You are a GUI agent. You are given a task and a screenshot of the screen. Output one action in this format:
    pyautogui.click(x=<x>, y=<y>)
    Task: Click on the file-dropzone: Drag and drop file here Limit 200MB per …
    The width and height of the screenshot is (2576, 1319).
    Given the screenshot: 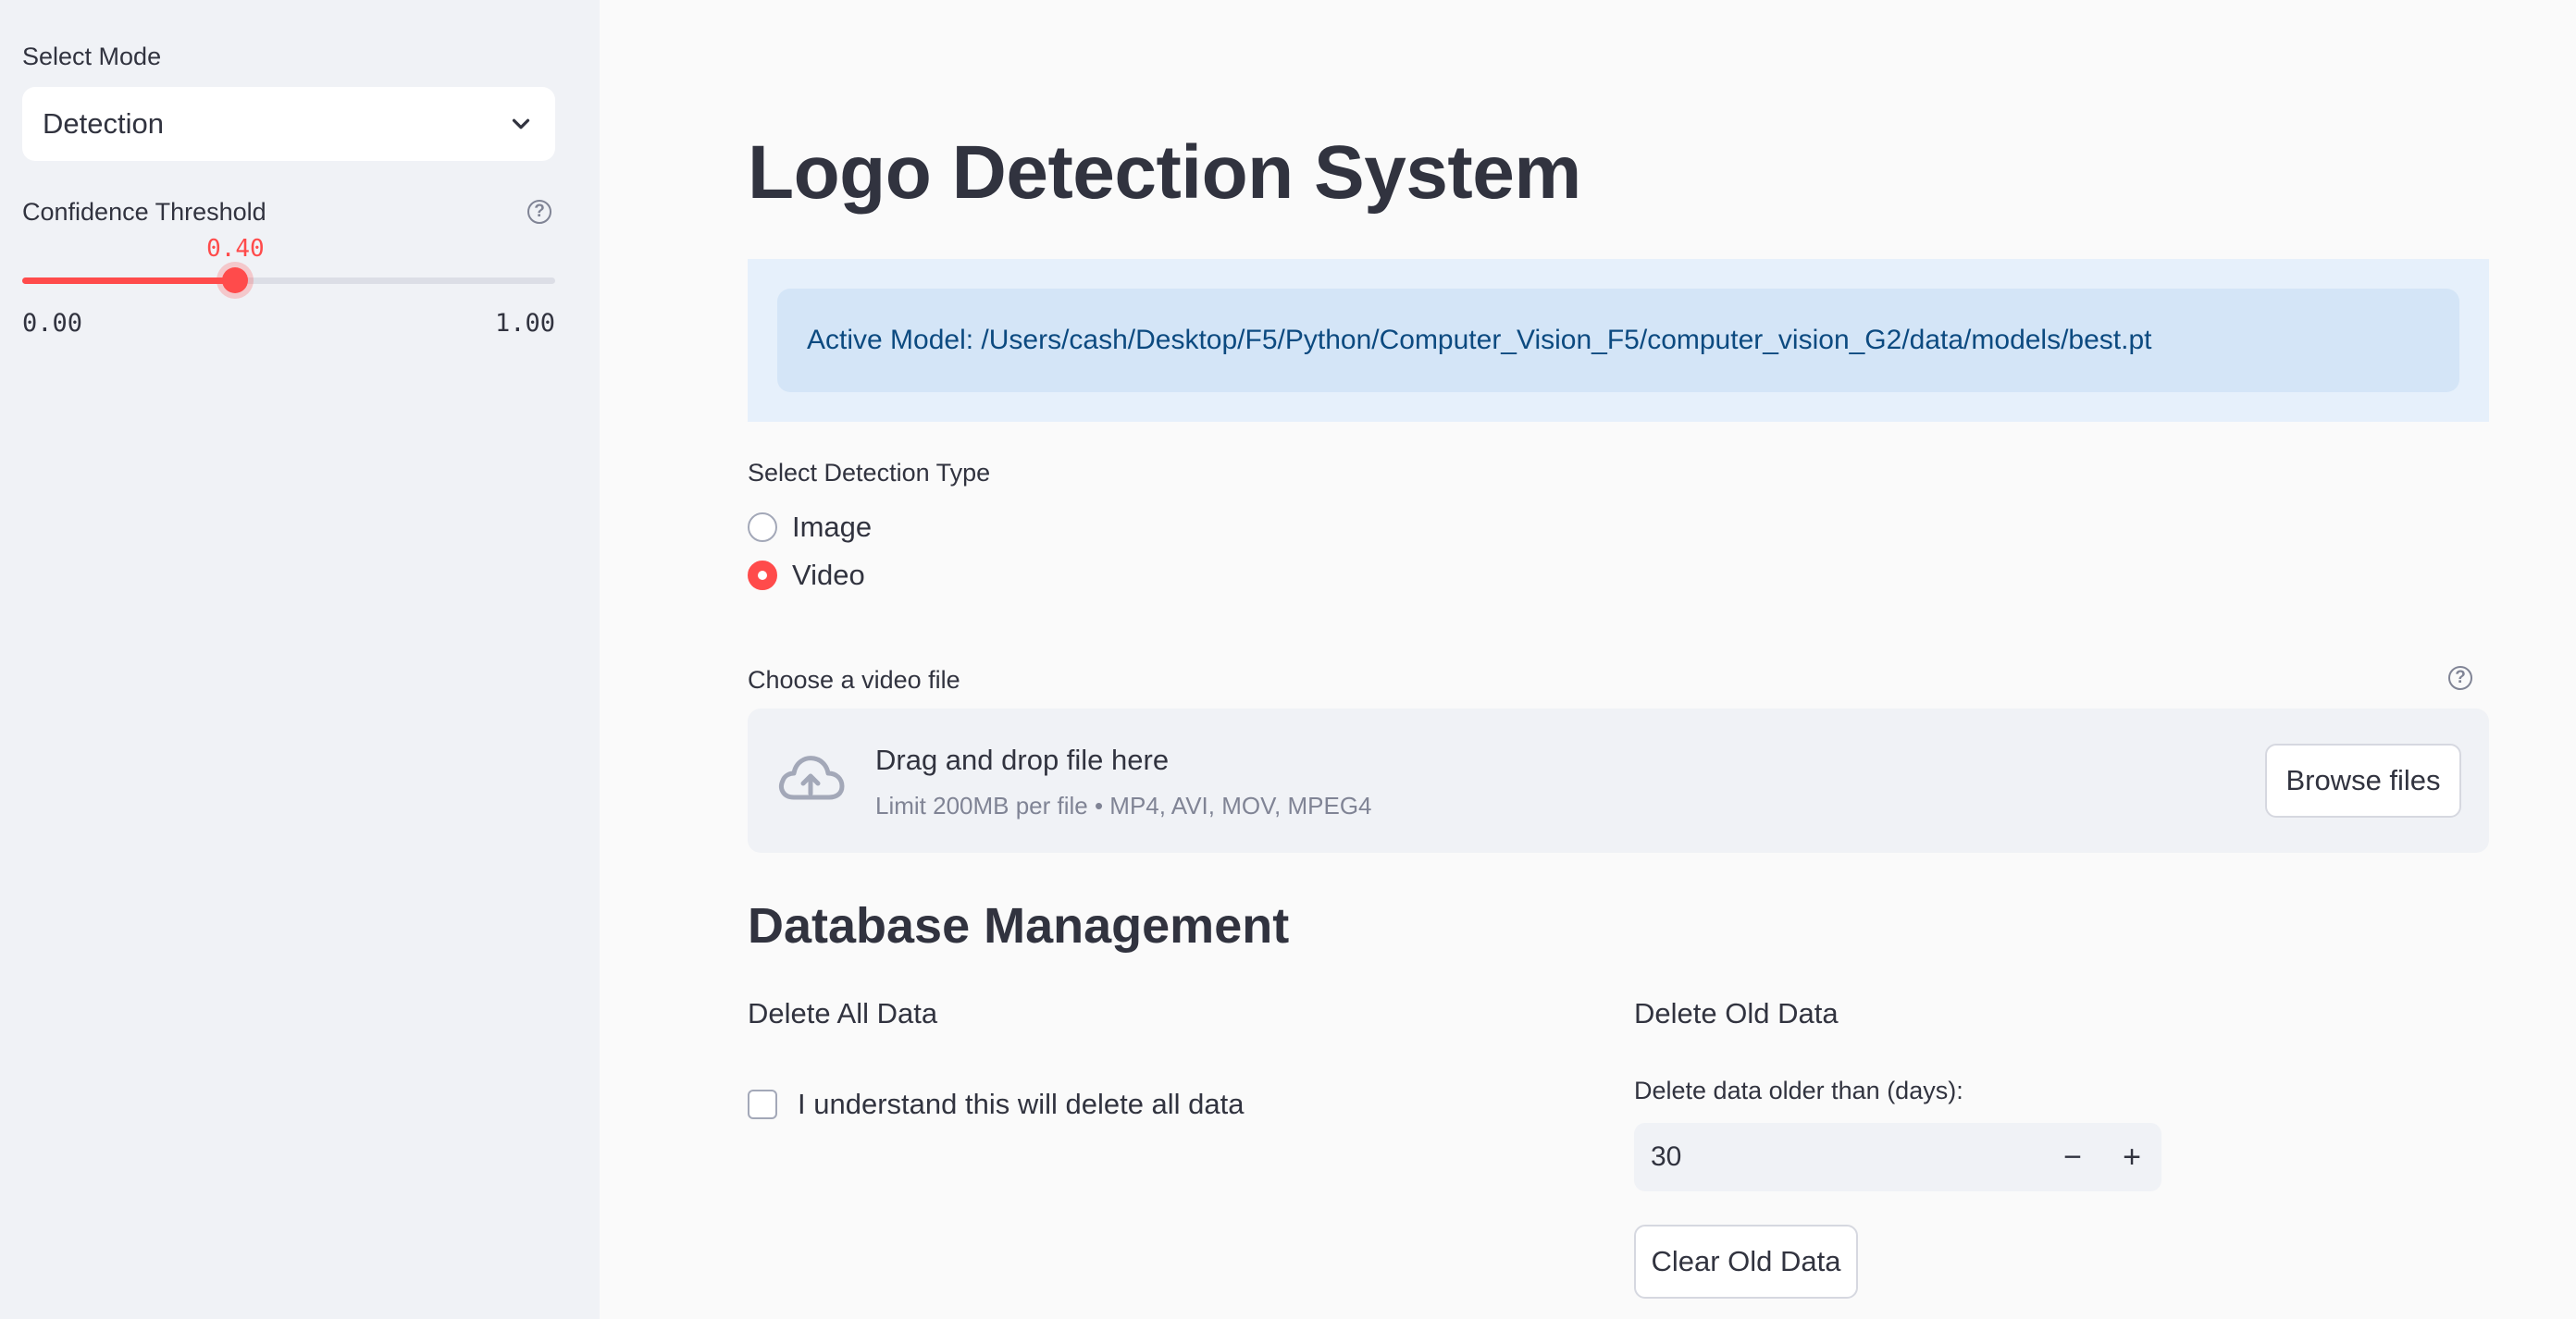 What is the action you would take?
    pyautogui.click(x=1619, y=781)
    